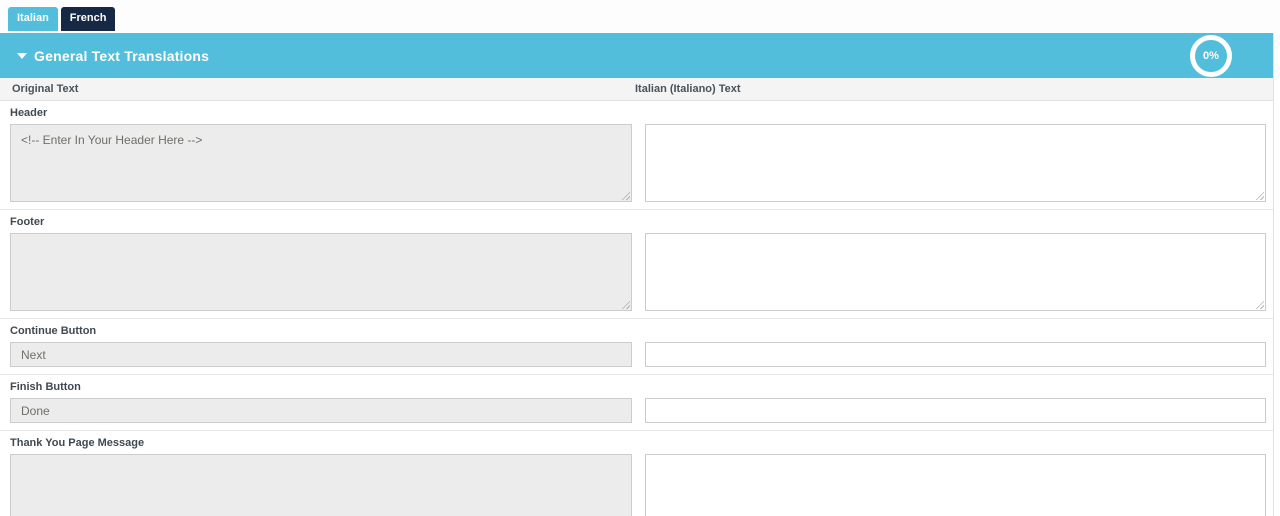  What do you see at coordinates (321, 272) in the screenshot?
I see `original-textarea-footer` at bounding box center [321, 272].